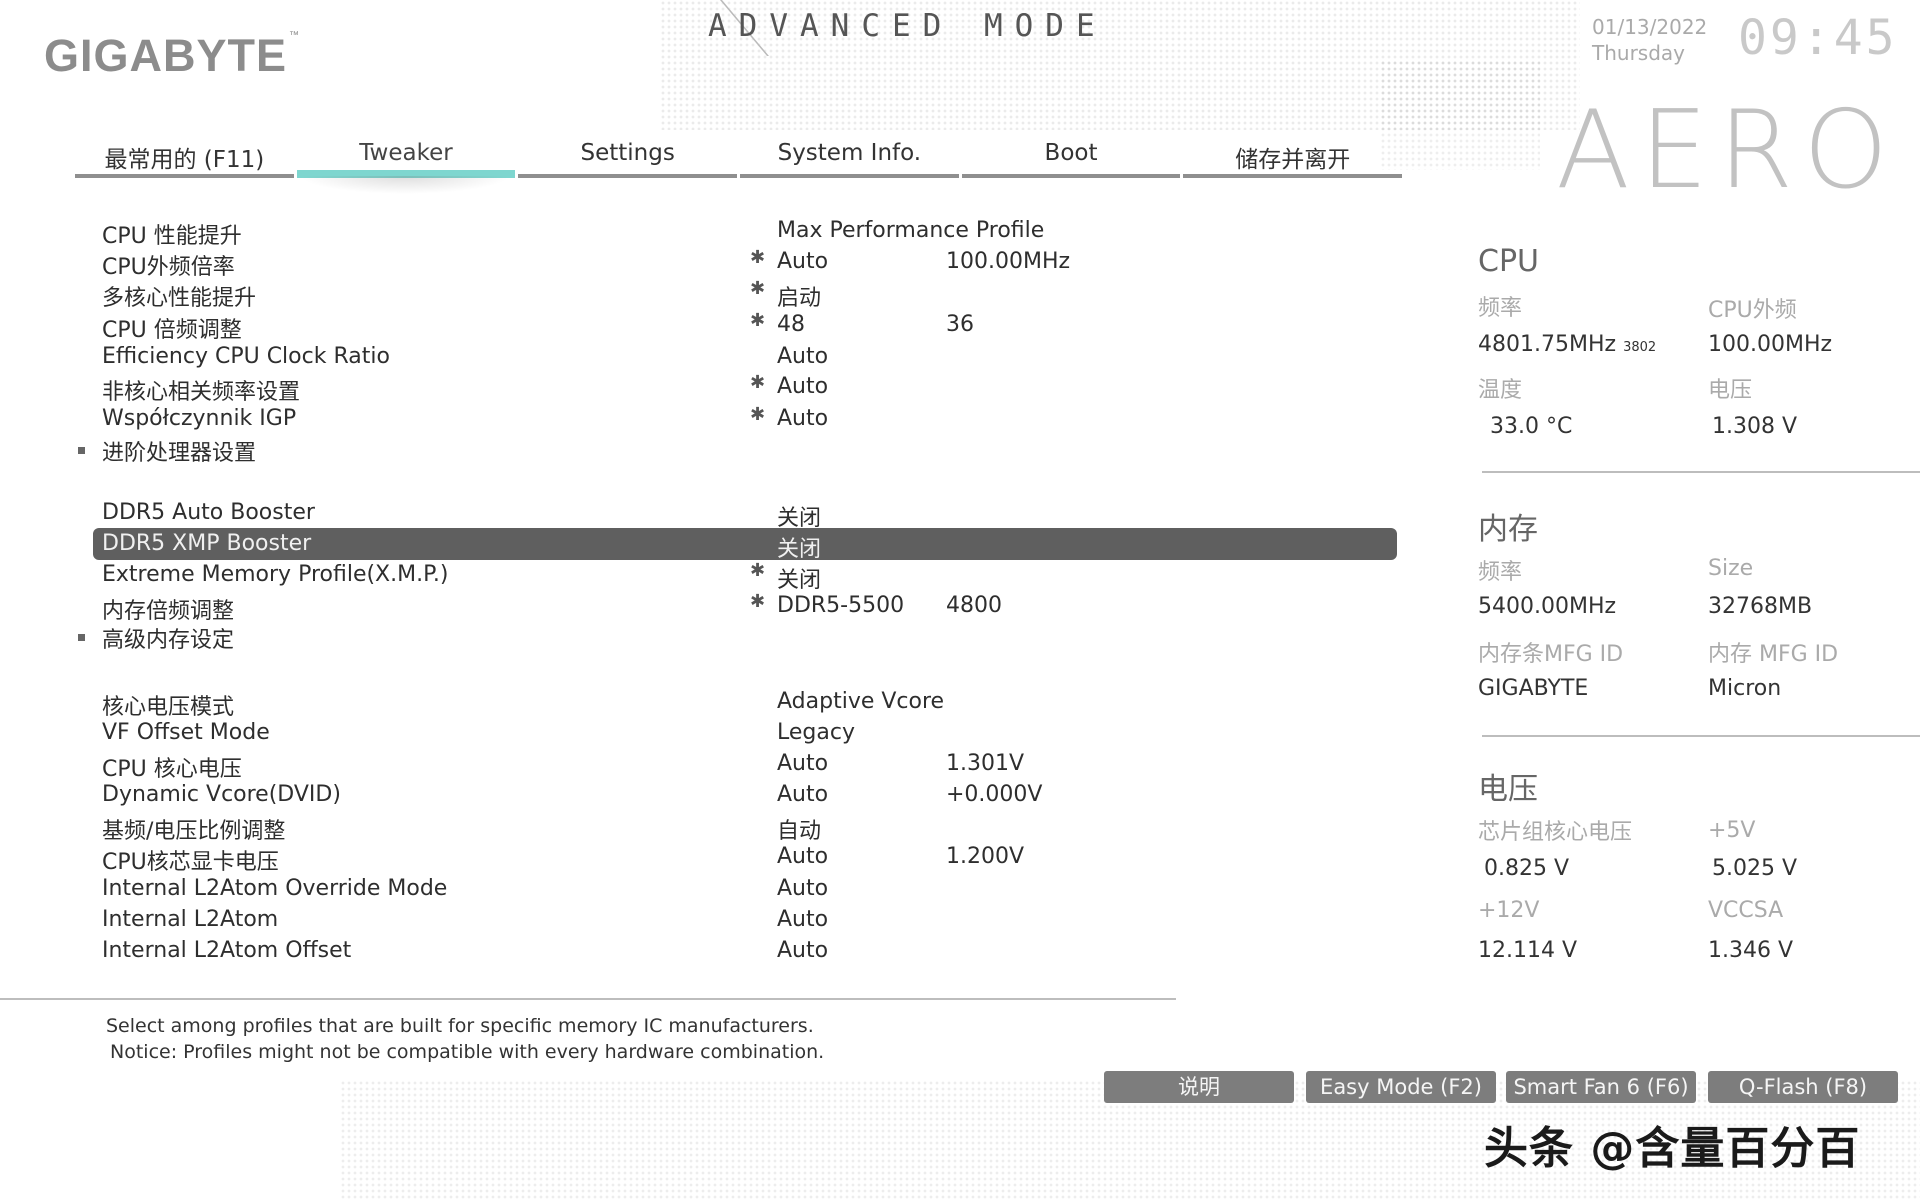  I want to click on setting-row: CPU 倍频调整 ✱ 48 36, so click(700, 326).